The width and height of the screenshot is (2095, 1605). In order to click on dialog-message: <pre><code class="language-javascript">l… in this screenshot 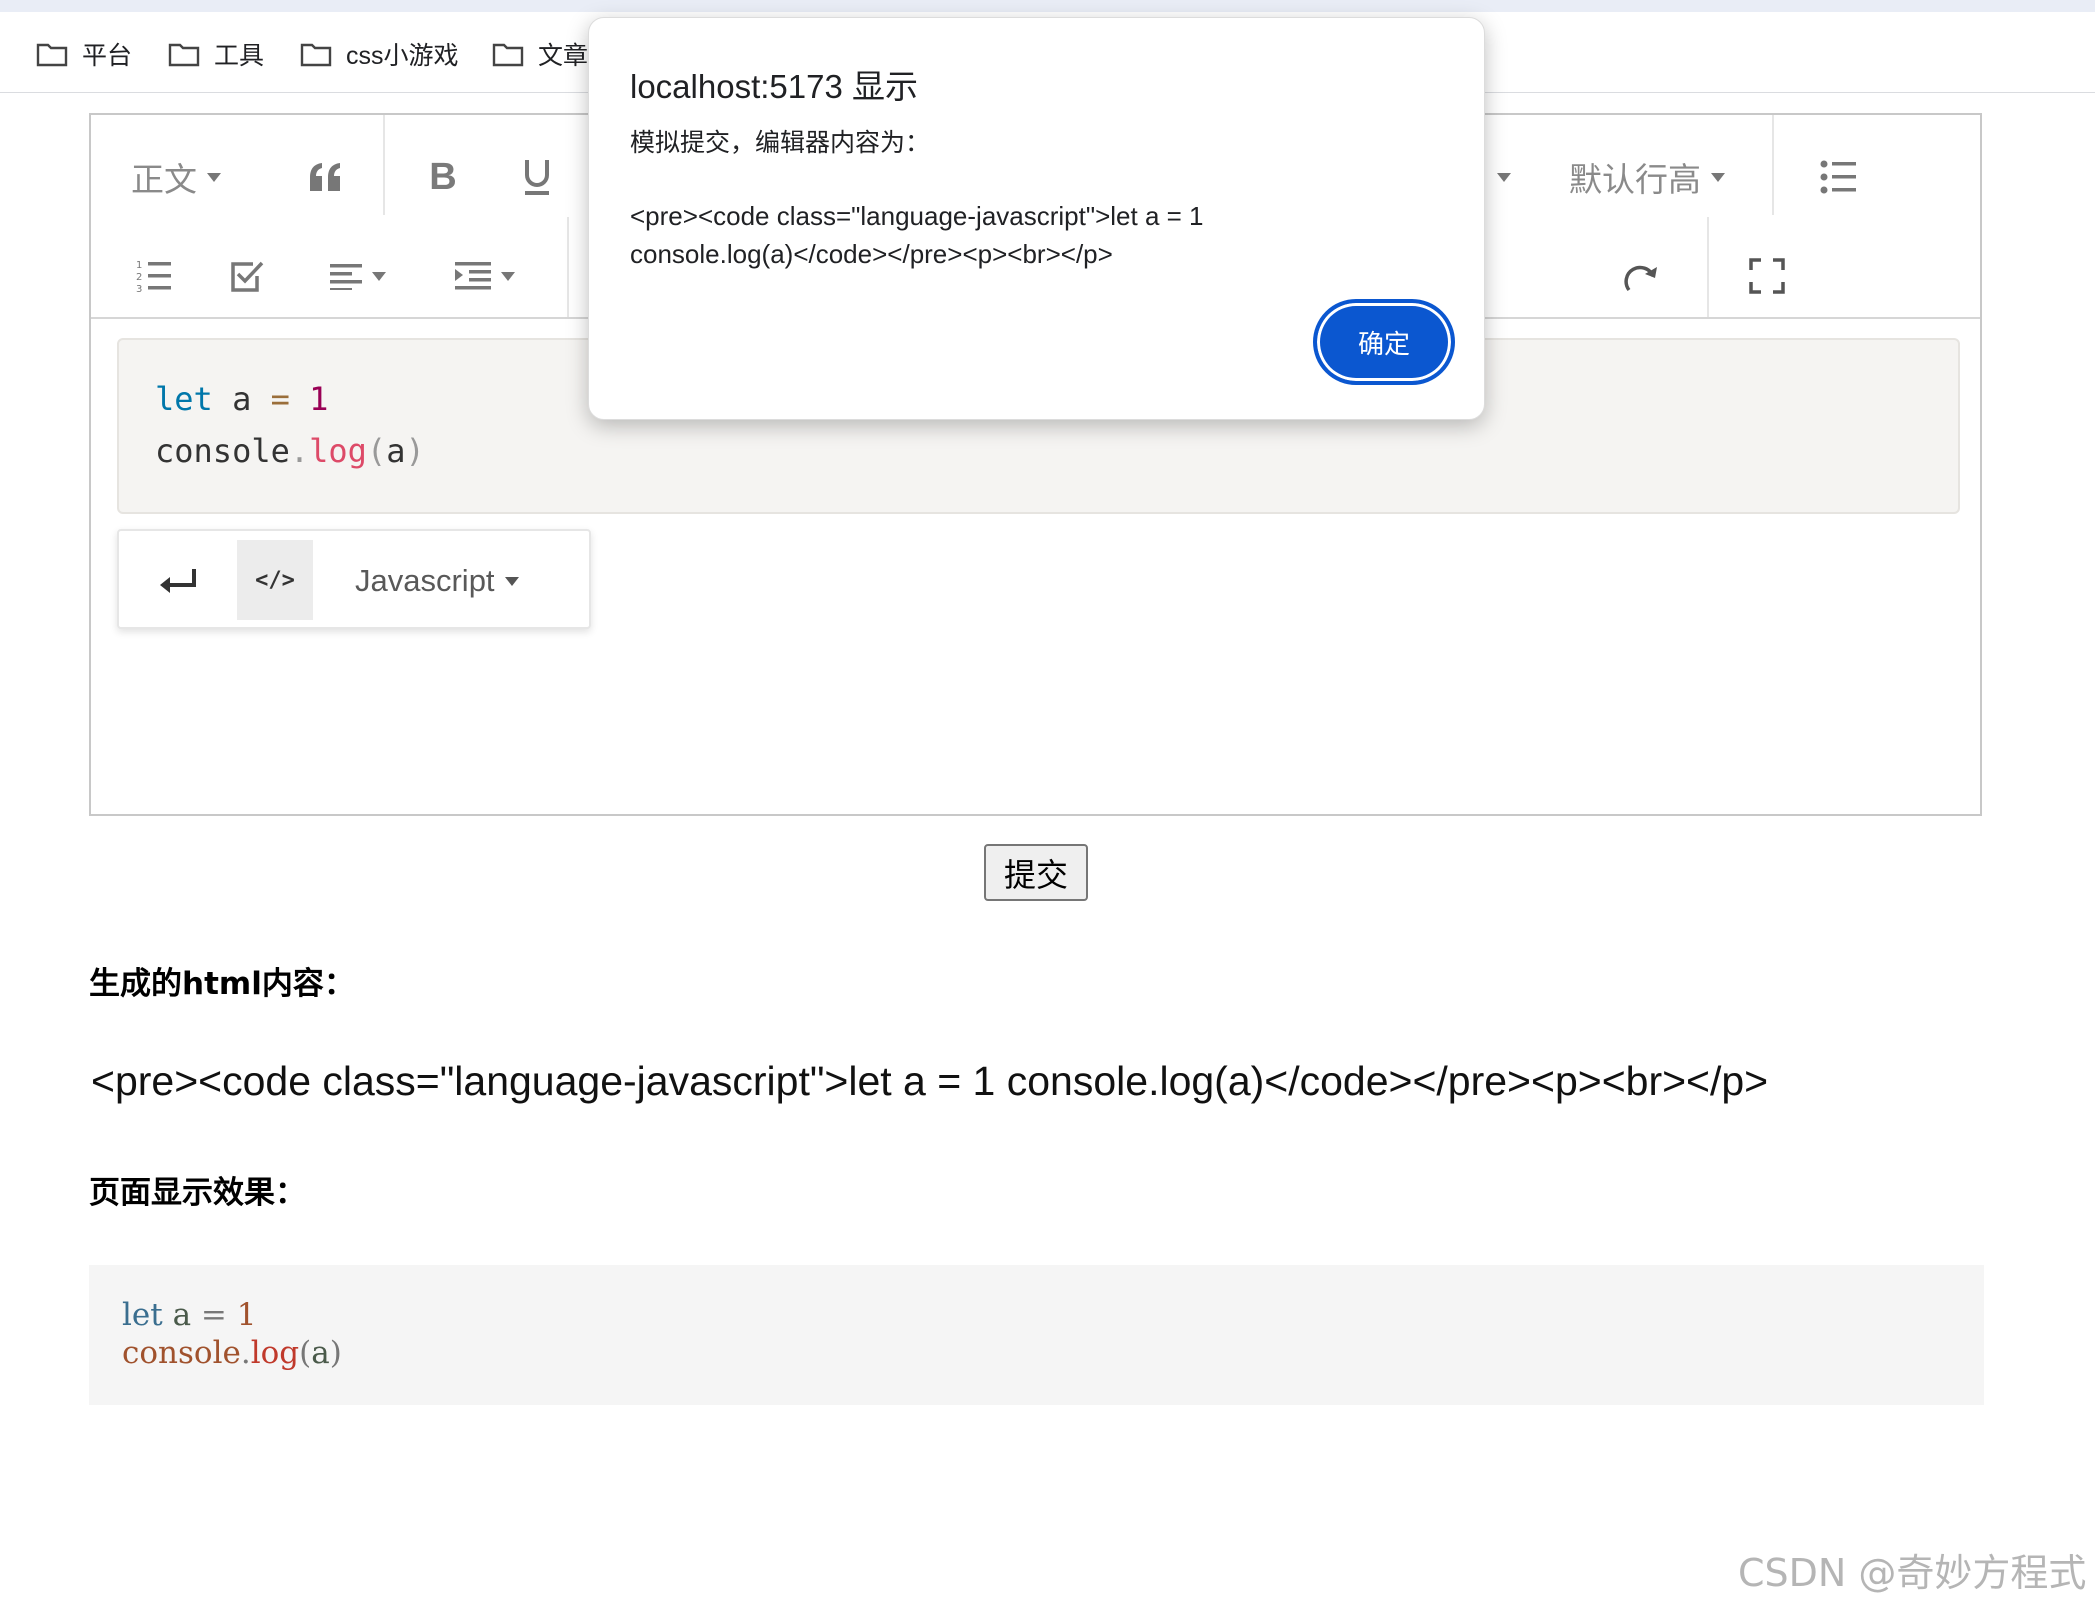, I will do `click(917, 235)`.